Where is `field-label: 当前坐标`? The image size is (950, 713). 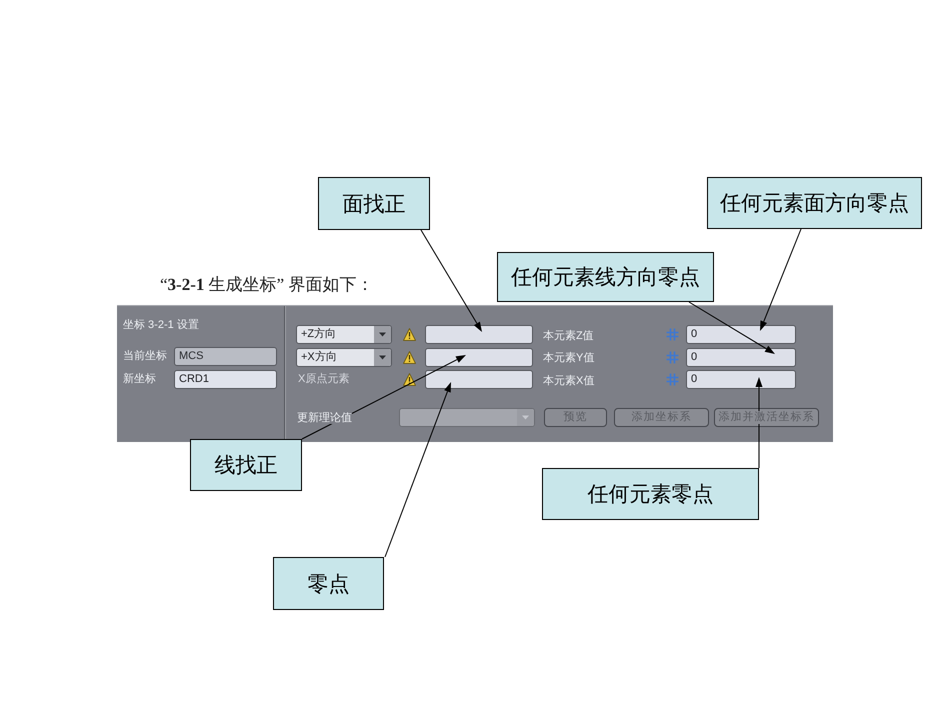 field-label: 当前坐标 is located at coordinates (145, 356).